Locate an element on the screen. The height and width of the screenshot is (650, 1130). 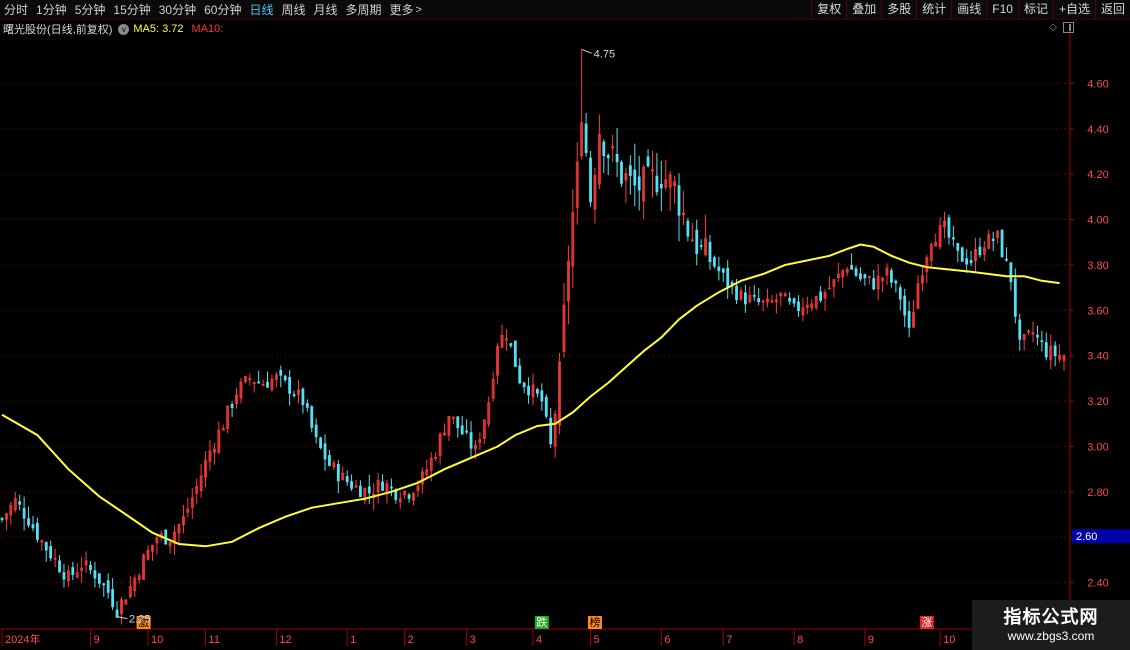
panel-toggle-icon is located at coordinates (1068, 27).